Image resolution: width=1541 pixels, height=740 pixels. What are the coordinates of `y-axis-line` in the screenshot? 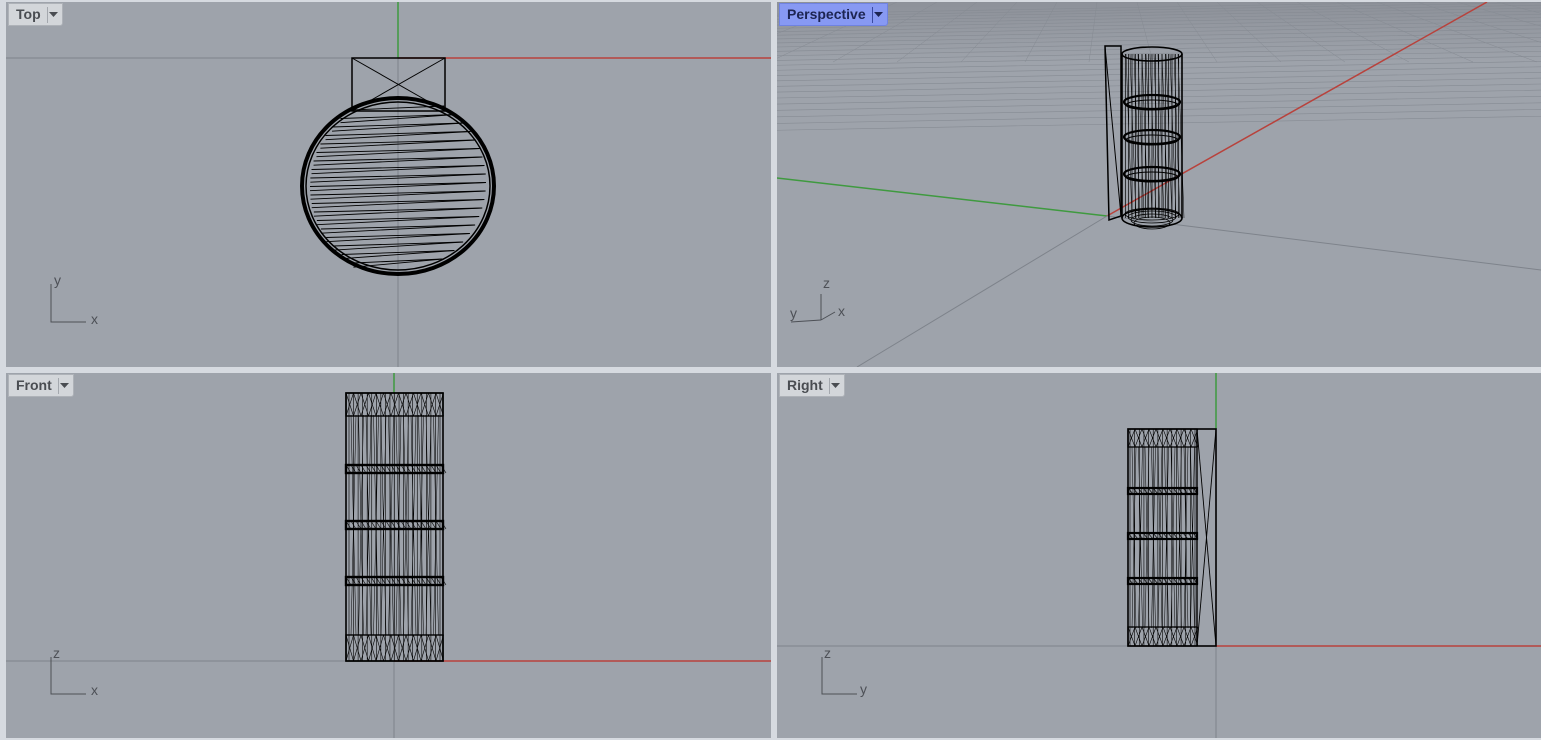 It's located at (942, 197).